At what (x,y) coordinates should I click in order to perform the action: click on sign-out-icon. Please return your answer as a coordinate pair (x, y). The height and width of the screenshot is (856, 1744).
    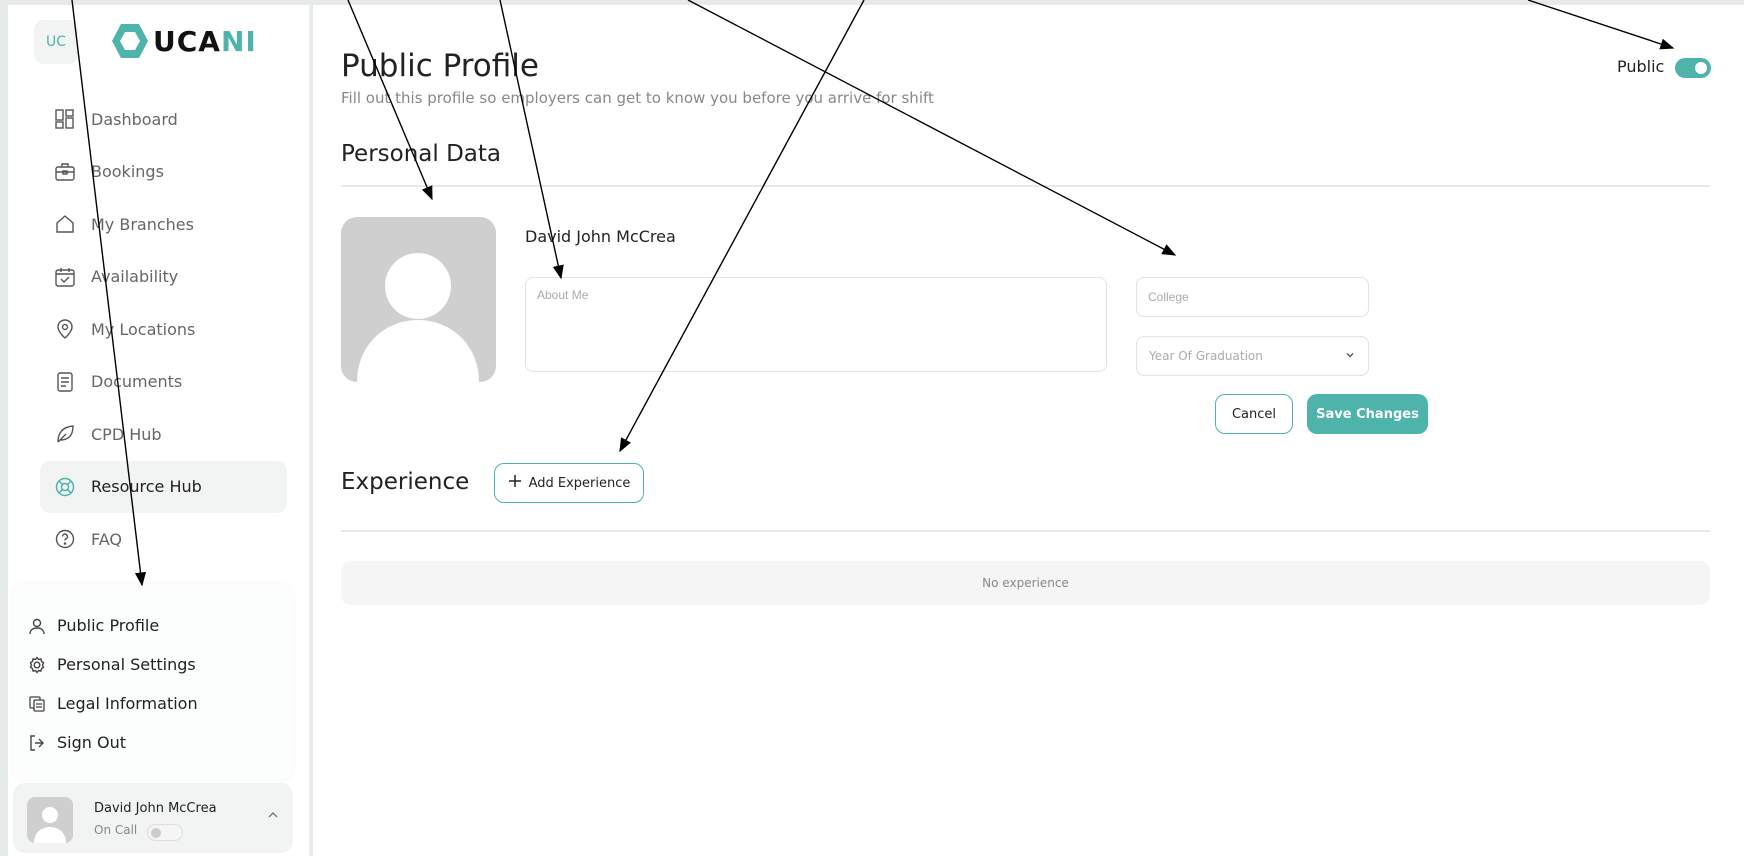
    Looking at the image, I should click on (37, 743).